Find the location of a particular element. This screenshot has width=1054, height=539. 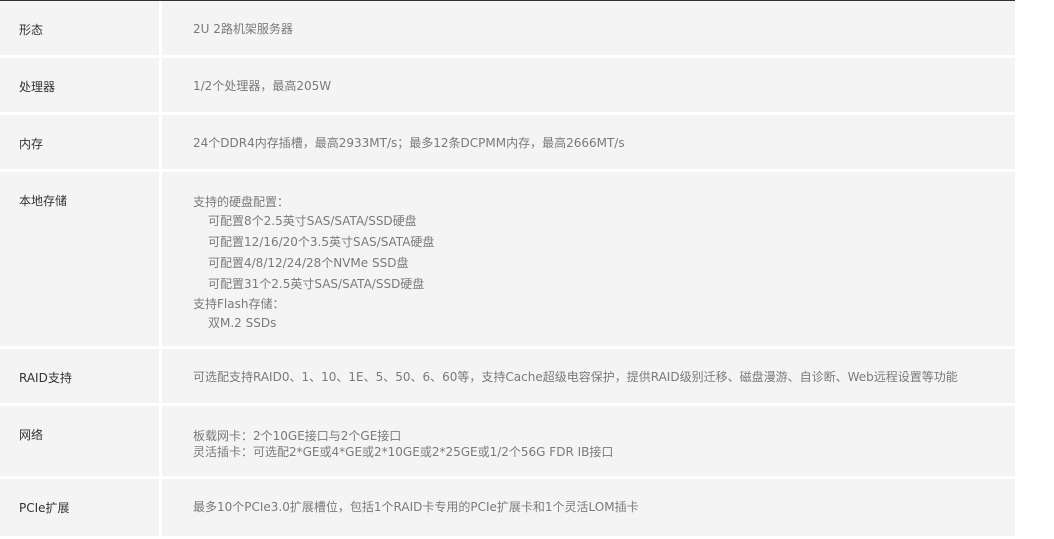

spec-value: 2U 2路机架服务器 is located at coordinates (588, 28).